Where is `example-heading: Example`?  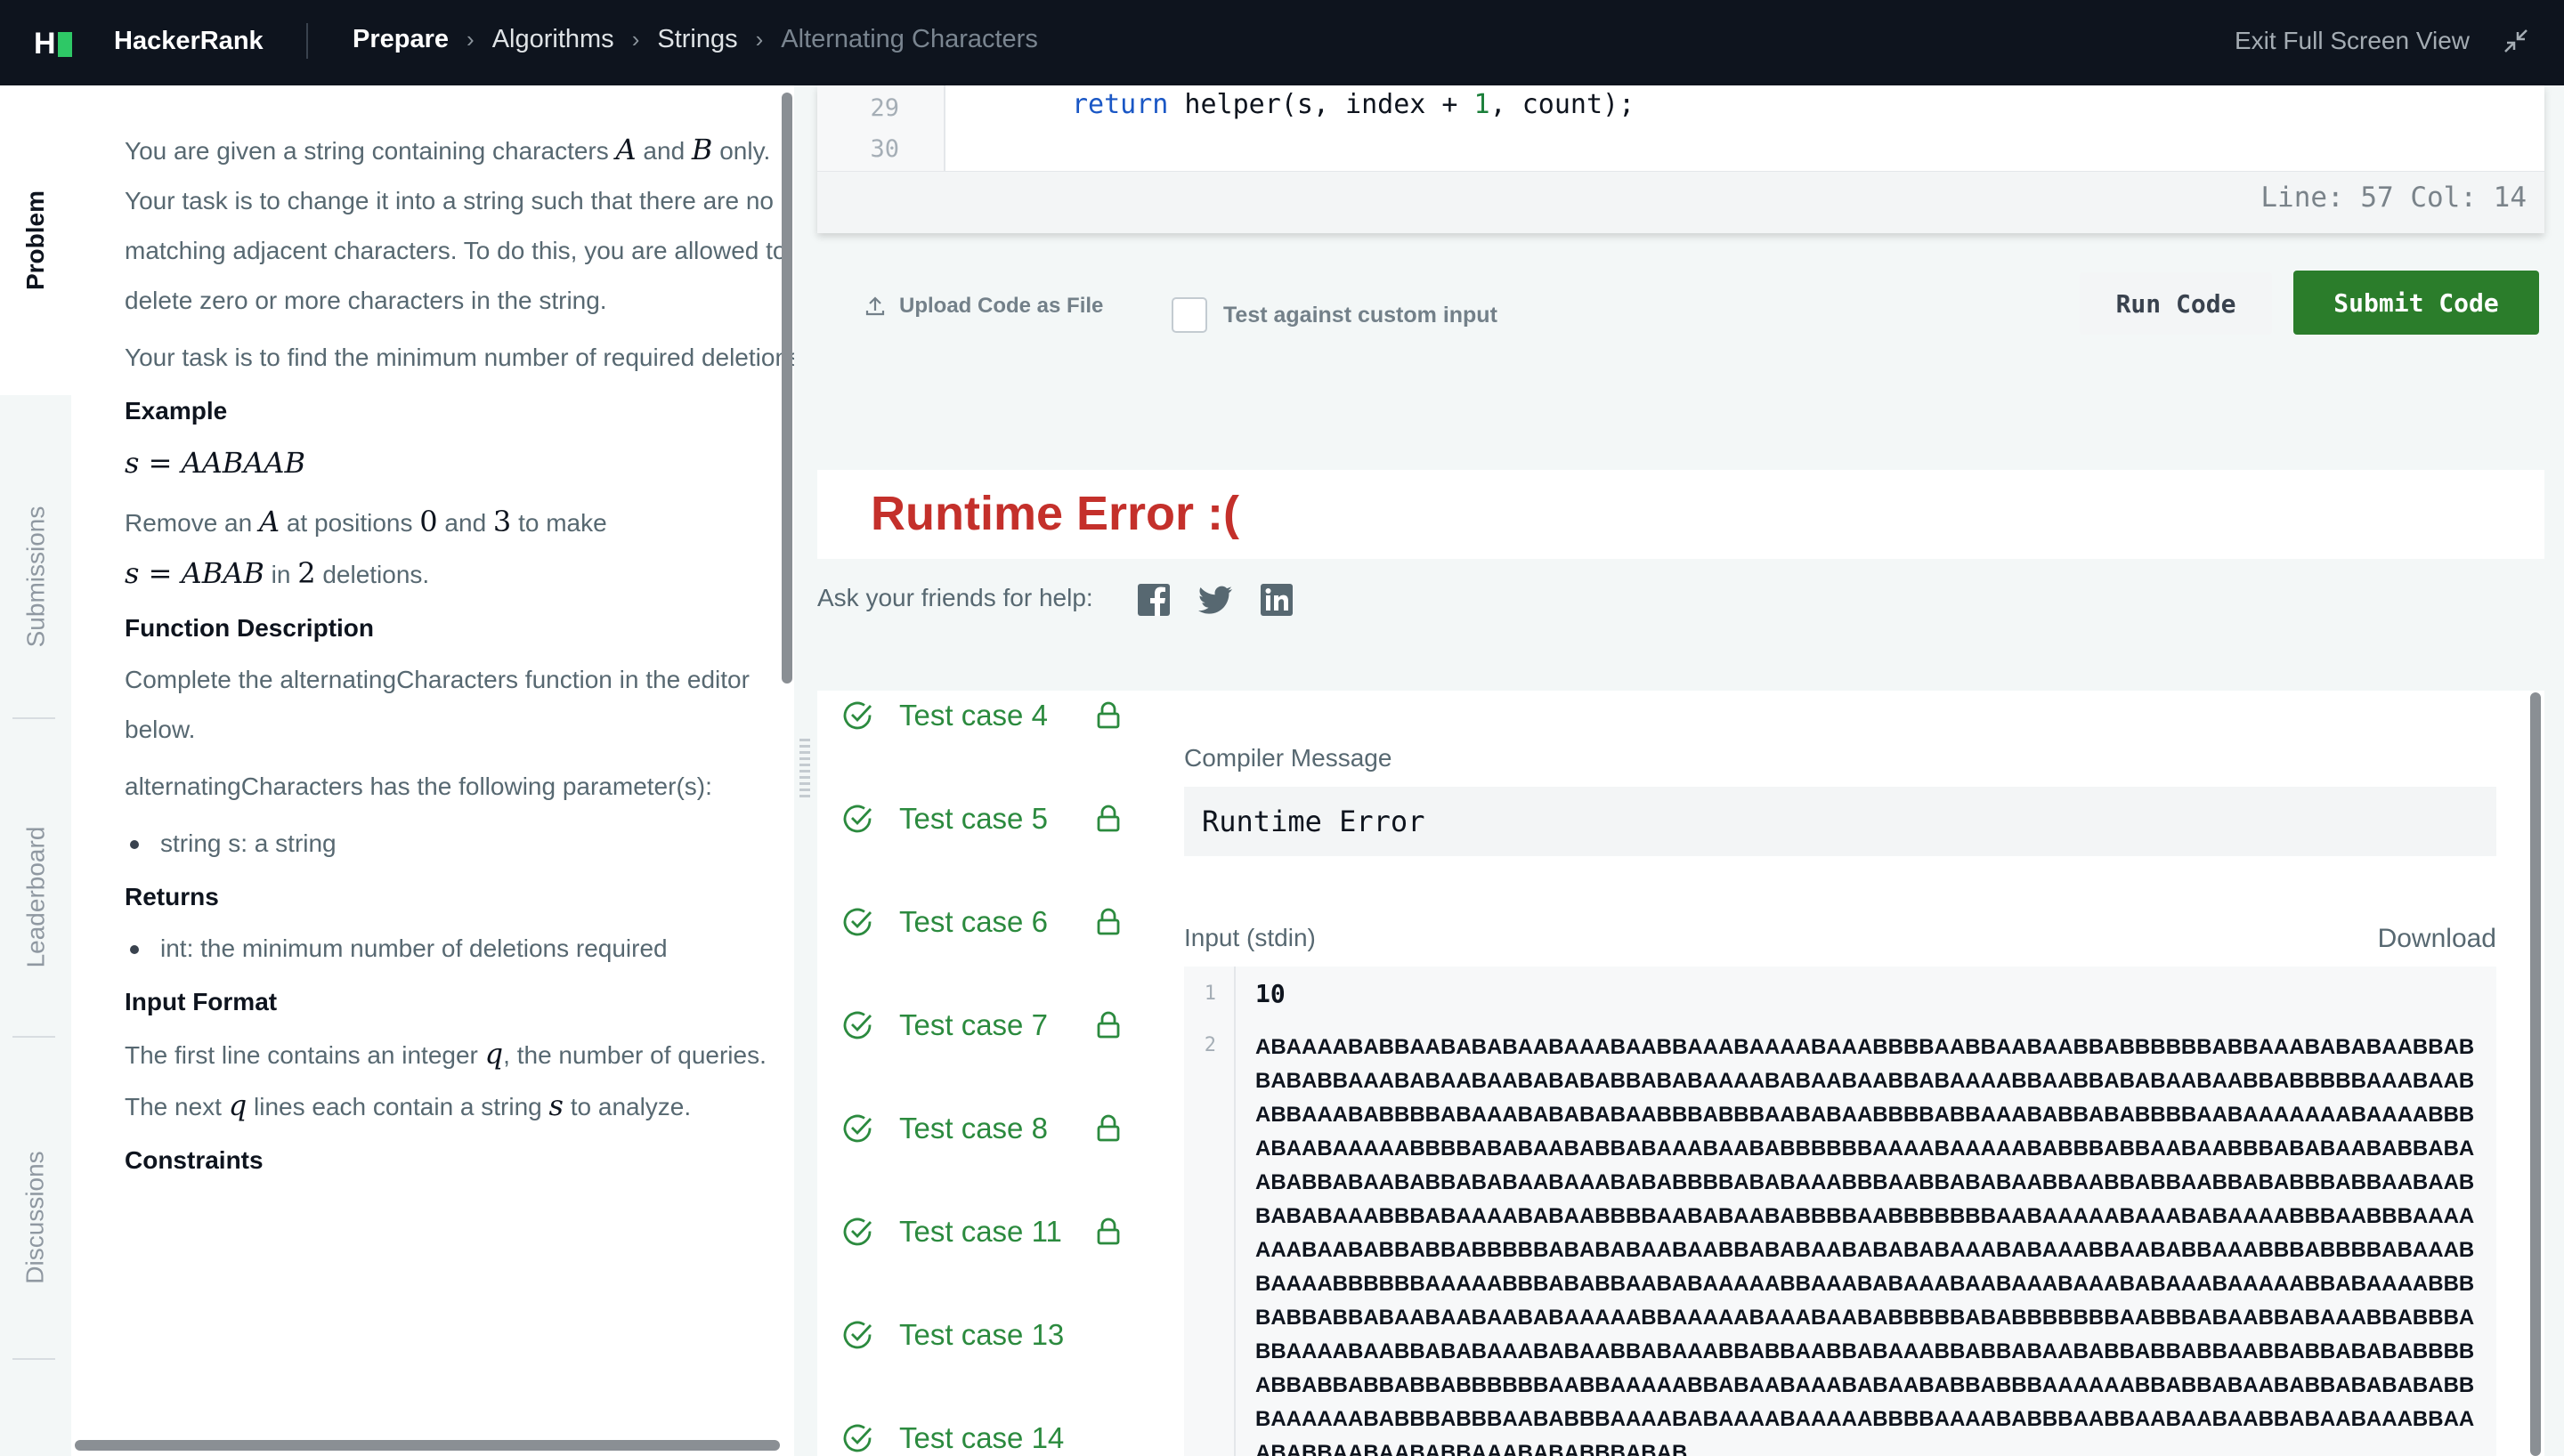
example-heading: Example is located at coordinates (176, 411).